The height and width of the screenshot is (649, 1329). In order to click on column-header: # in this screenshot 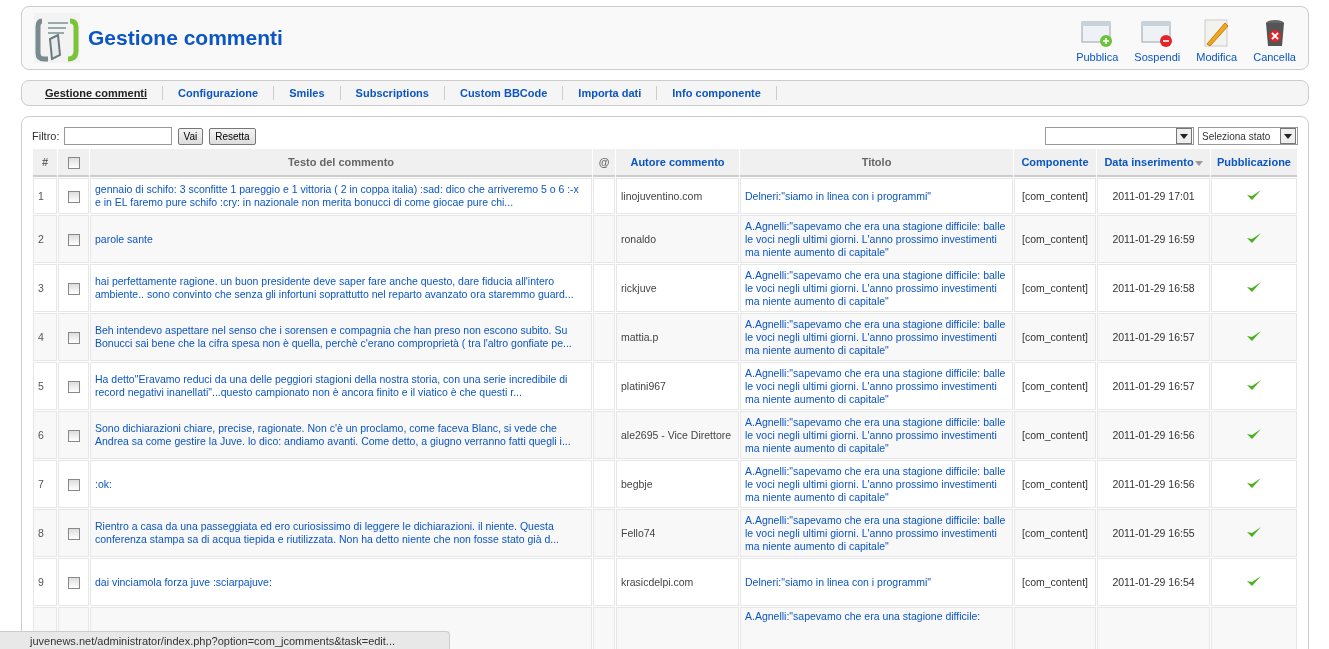, I will do `click(45, 163)`.